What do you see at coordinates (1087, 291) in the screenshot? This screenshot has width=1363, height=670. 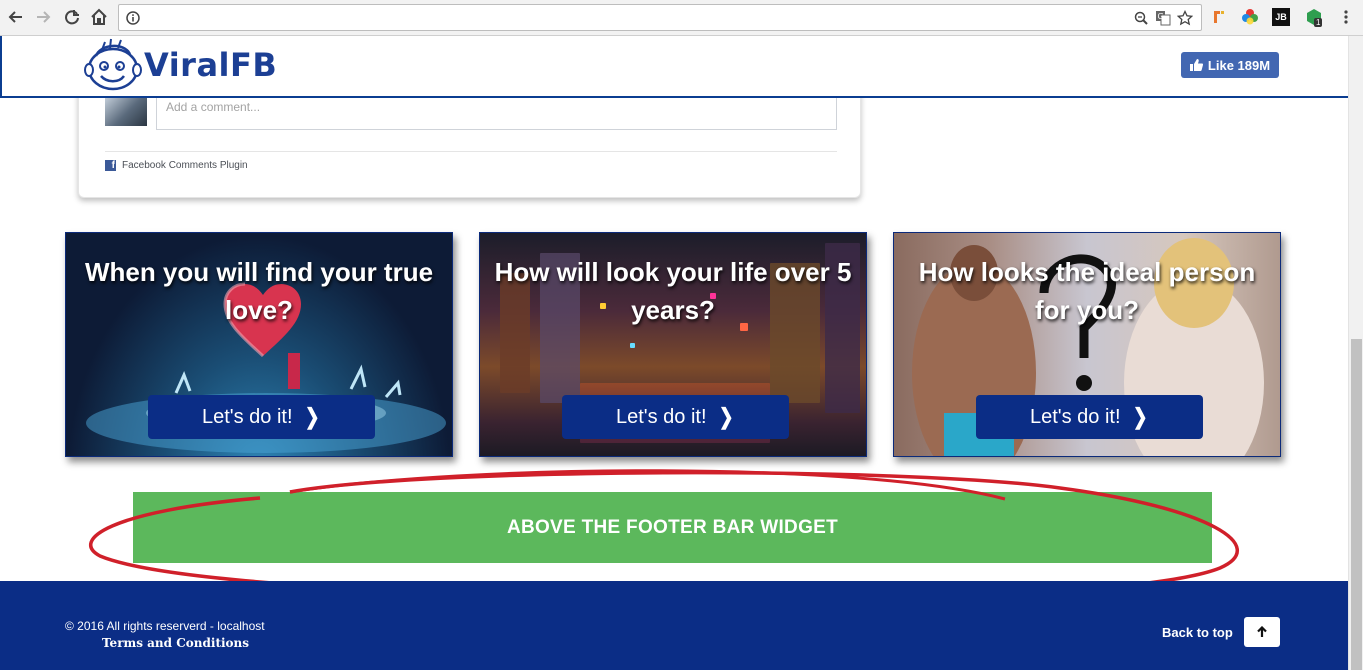 I see `card-title: How looks the ideal person for you?` at bounding box center [1087, 291].